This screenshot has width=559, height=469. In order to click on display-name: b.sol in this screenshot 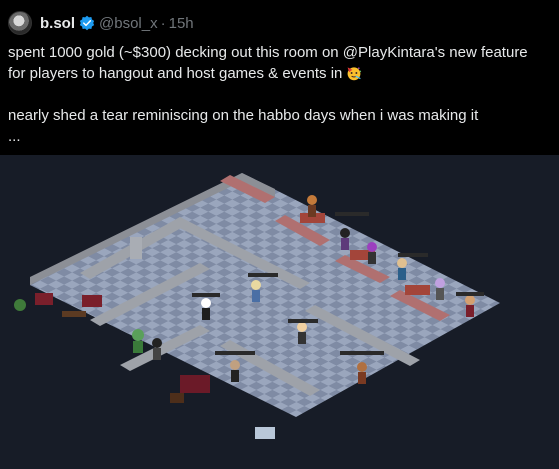, I will do `click(57, 23)`.